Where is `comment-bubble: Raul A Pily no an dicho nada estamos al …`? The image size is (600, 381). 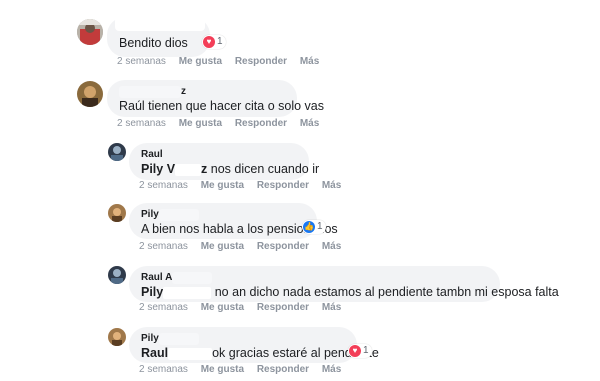 comment-bubble: Raul A Pily no an dicho nada estamos al … is located at coordinates (344, 284).